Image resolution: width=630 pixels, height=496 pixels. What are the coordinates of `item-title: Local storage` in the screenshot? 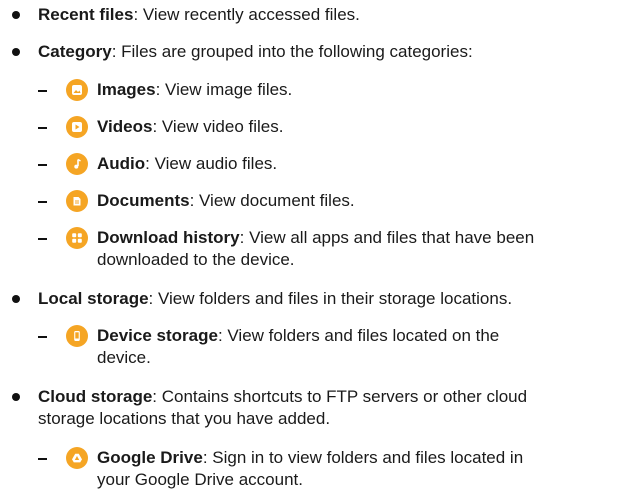 It's located at (93, 298).